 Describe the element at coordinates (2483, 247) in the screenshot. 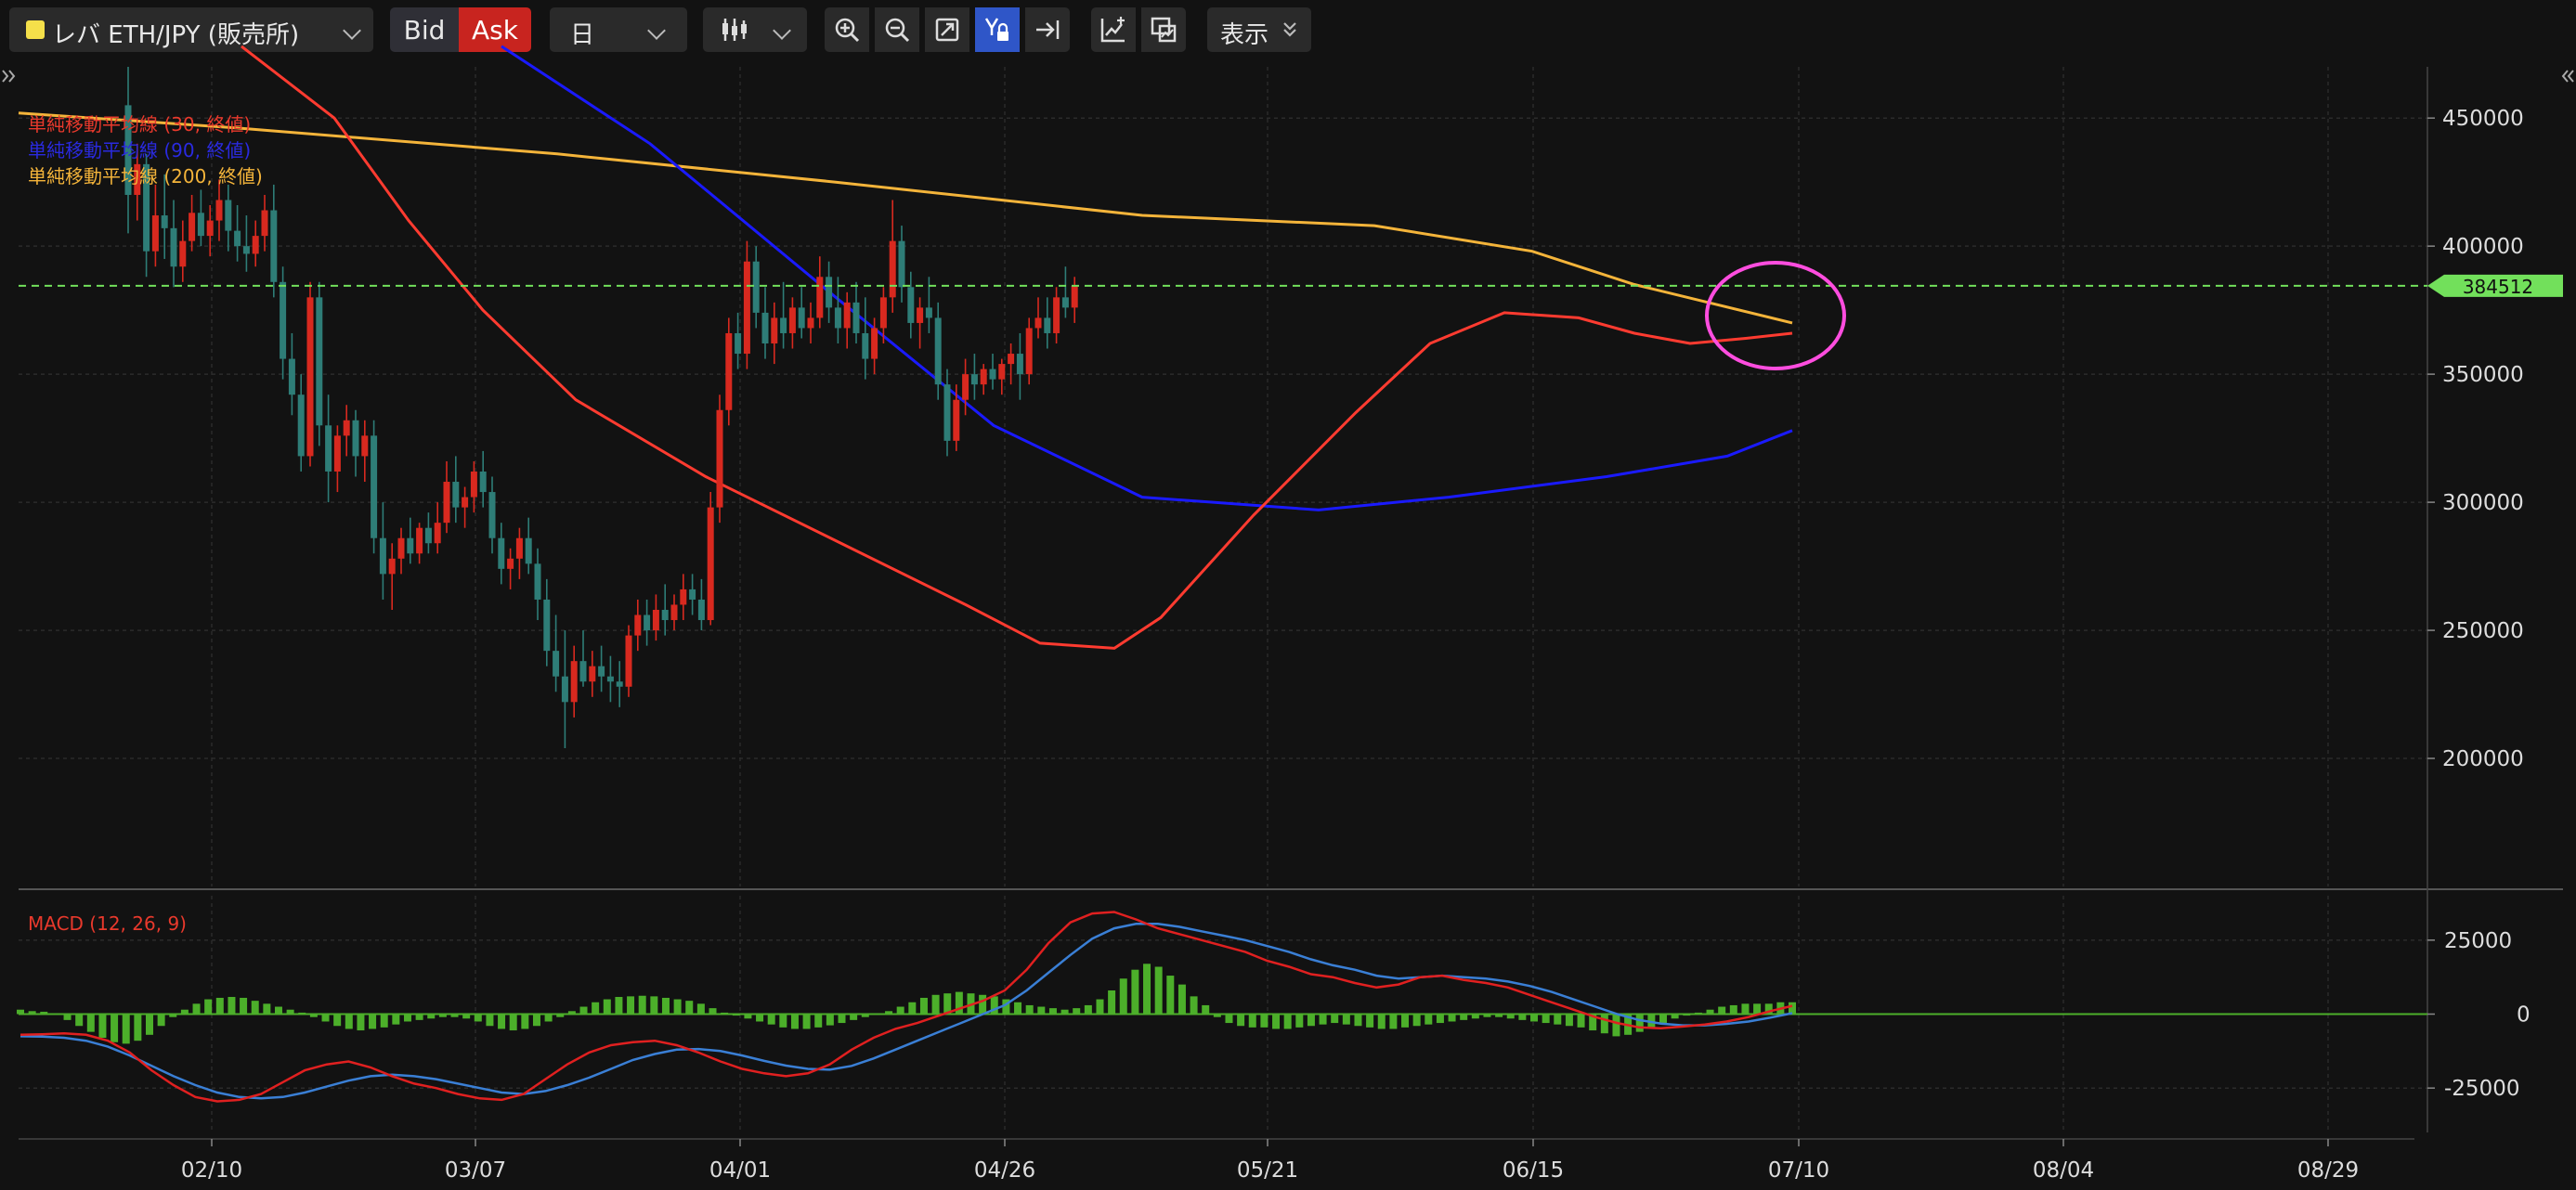

I see `price-tick-label: 400000` at that location.